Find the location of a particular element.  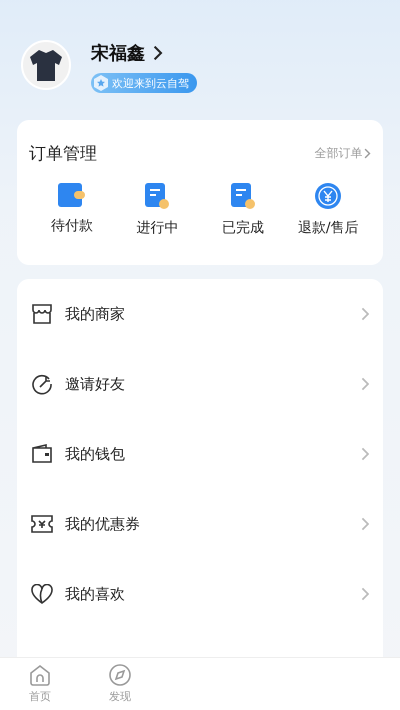

heart-icon is located at coordinates (42, 594).